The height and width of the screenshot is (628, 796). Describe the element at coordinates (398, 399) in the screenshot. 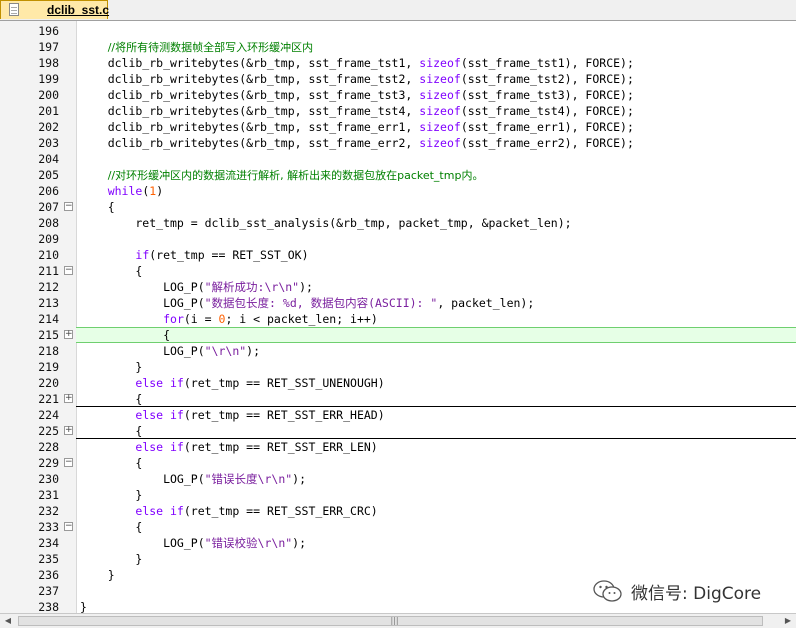

I see `code-line: 221 + {` at that location.